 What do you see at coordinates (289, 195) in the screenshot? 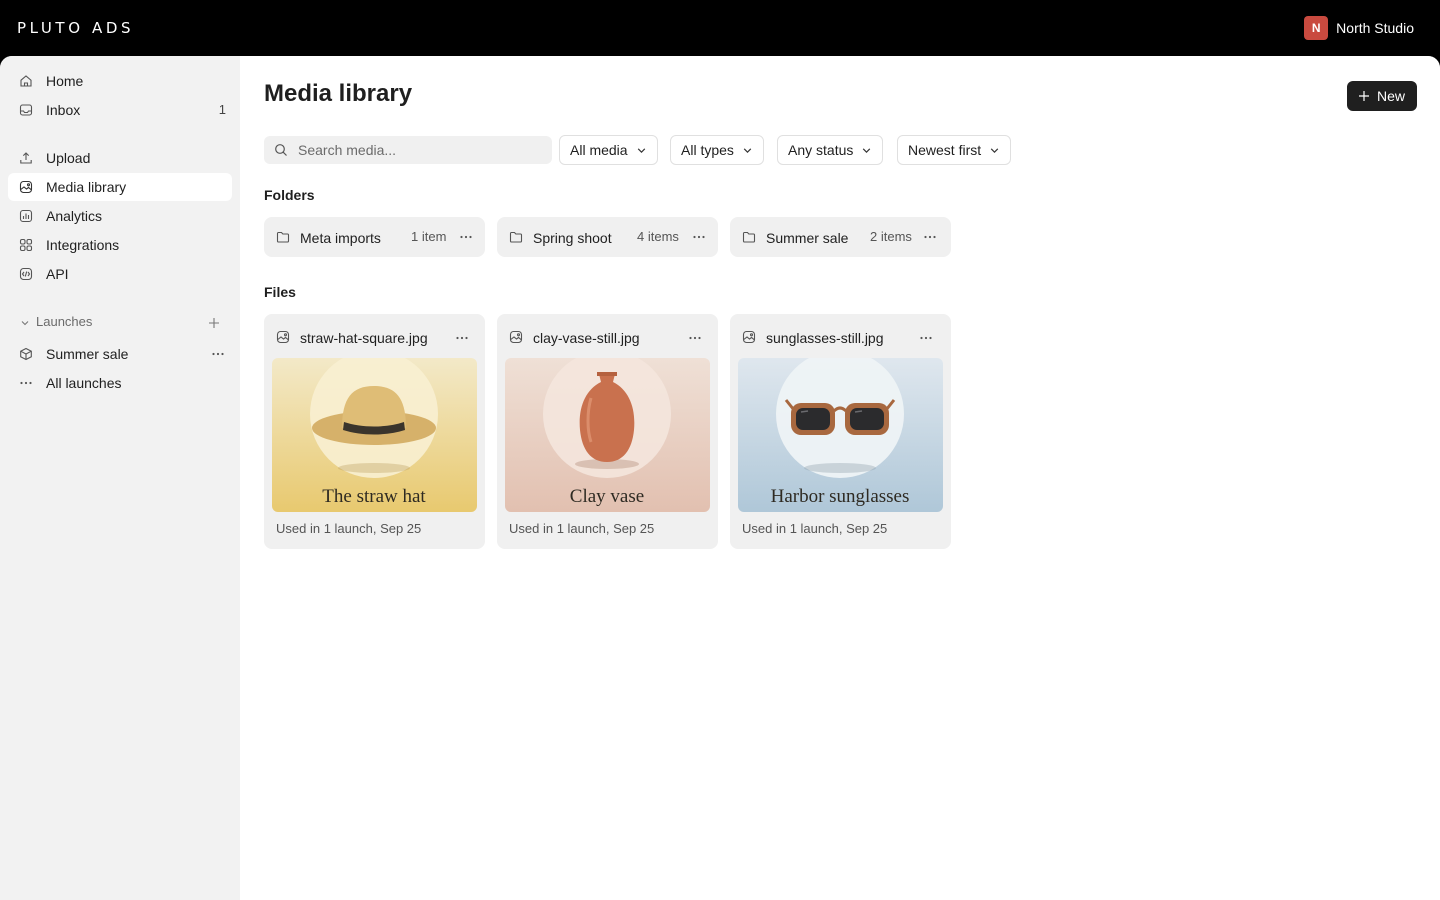
I see `folders-heading: Folders` at bounding box center [289, 195].